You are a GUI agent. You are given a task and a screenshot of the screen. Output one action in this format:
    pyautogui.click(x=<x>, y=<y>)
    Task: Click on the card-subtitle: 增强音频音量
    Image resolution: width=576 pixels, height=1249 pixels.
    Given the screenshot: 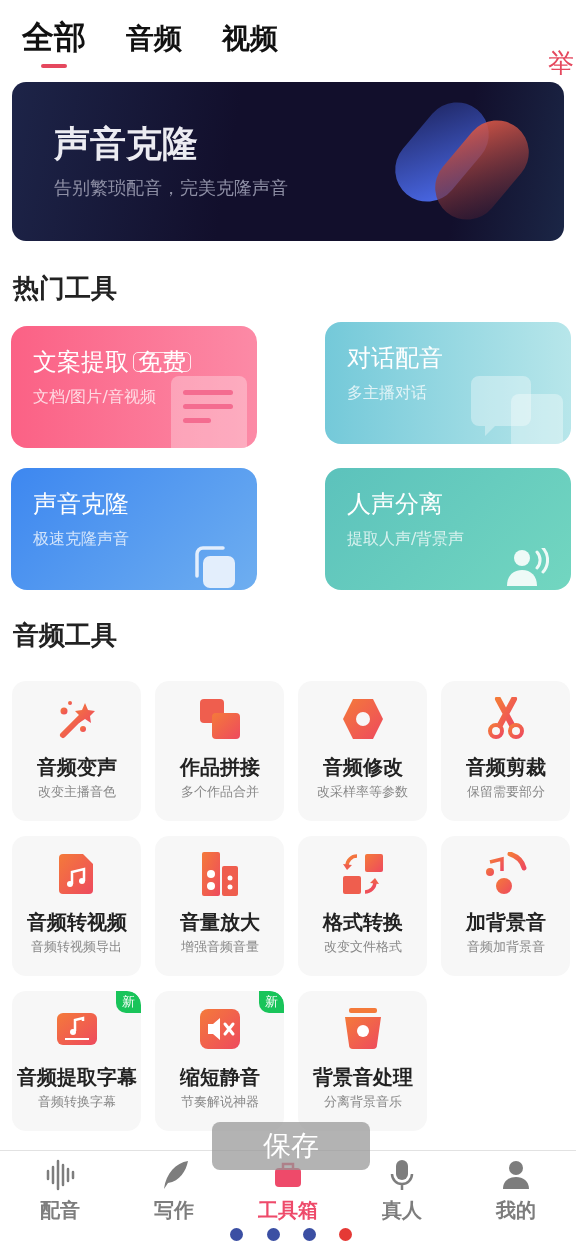 What is the action you would take?
    pyautogui.click(x=219, y=947)
    